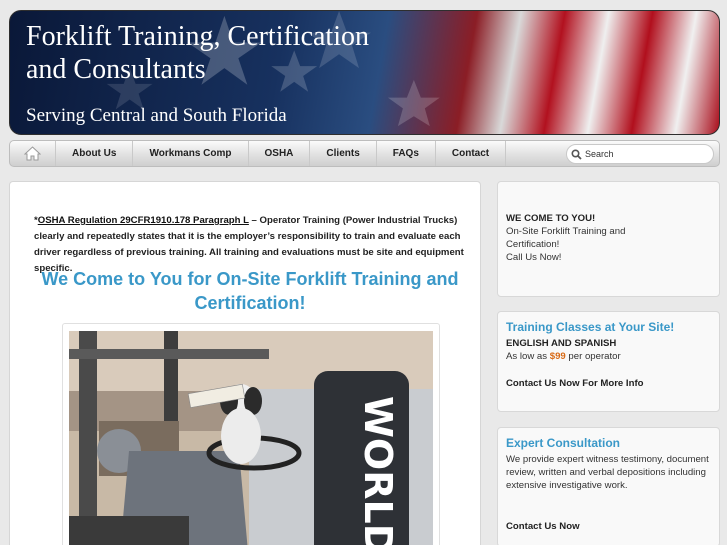  I want to click on come-to-you-line3: Call Us Now!, so click(534, 257).